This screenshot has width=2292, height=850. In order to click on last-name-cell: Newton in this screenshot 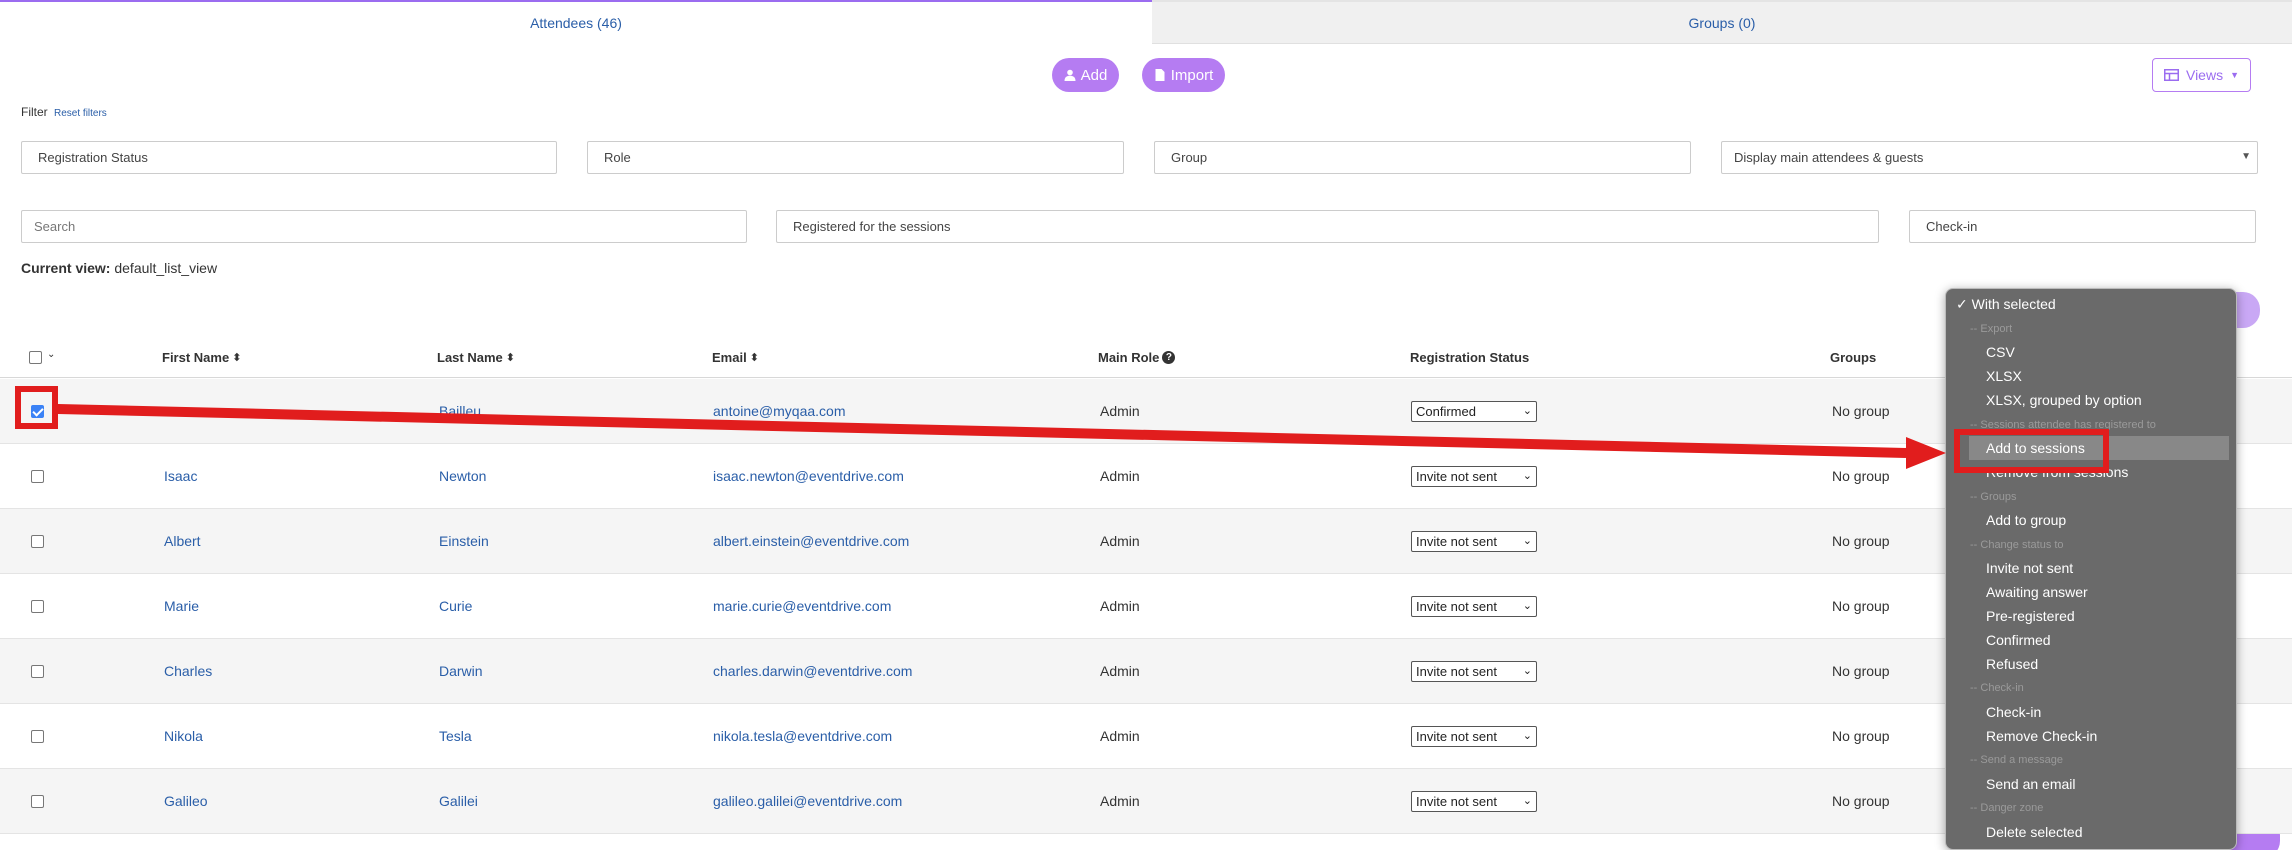, I will do `click(462, 476)`.